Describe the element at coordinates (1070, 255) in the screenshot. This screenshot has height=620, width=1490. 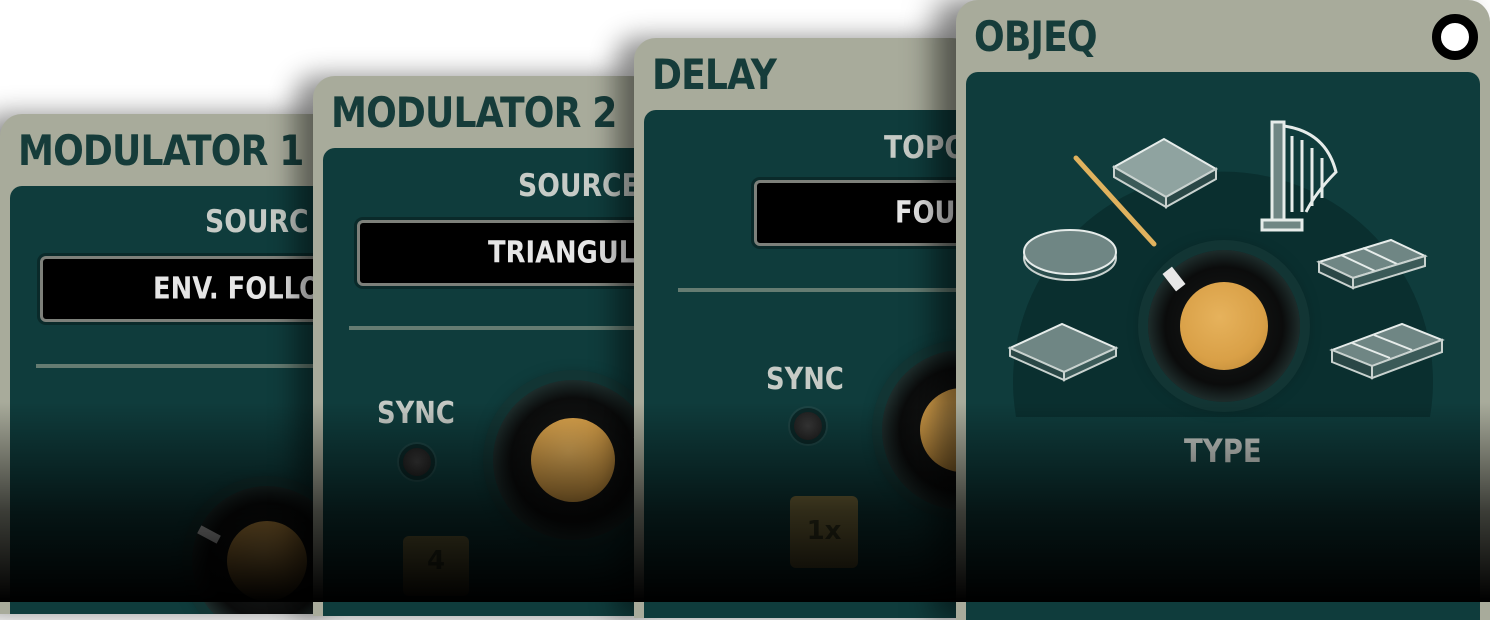
I see `membrane-icon` at that location.